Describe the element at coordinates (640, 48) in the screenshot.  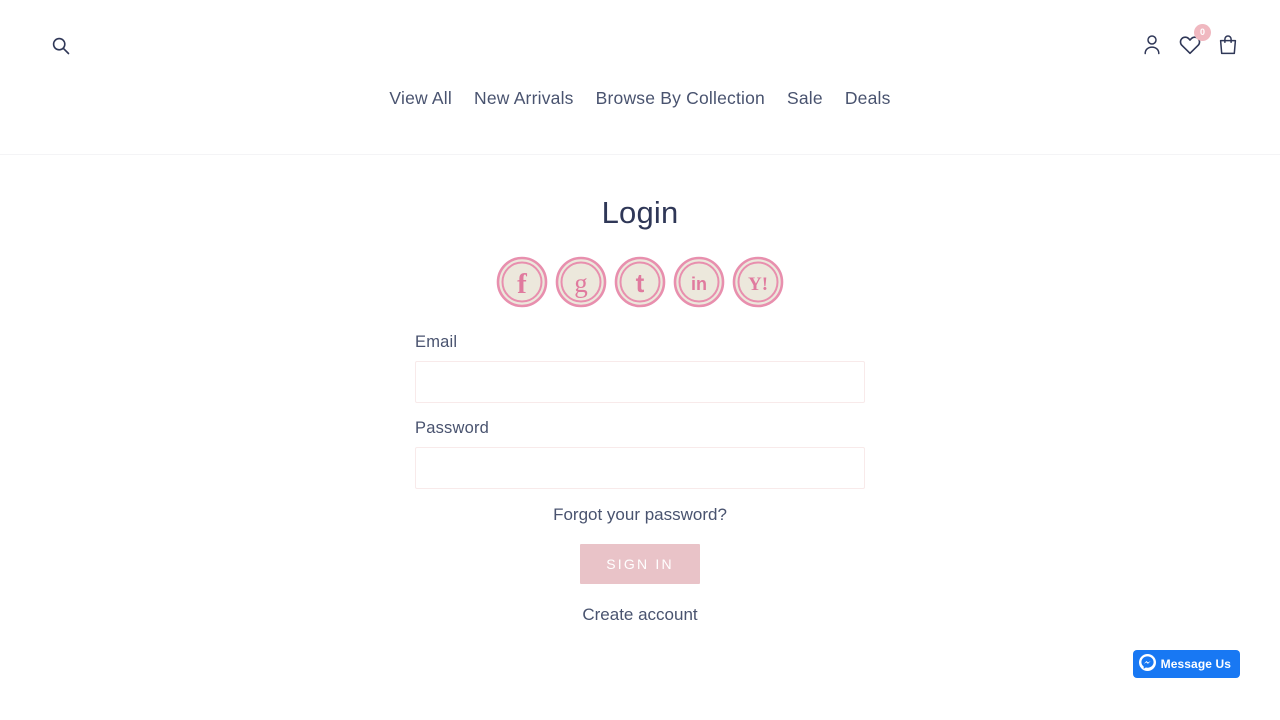
I see `header-top-bar: 0` at that location.